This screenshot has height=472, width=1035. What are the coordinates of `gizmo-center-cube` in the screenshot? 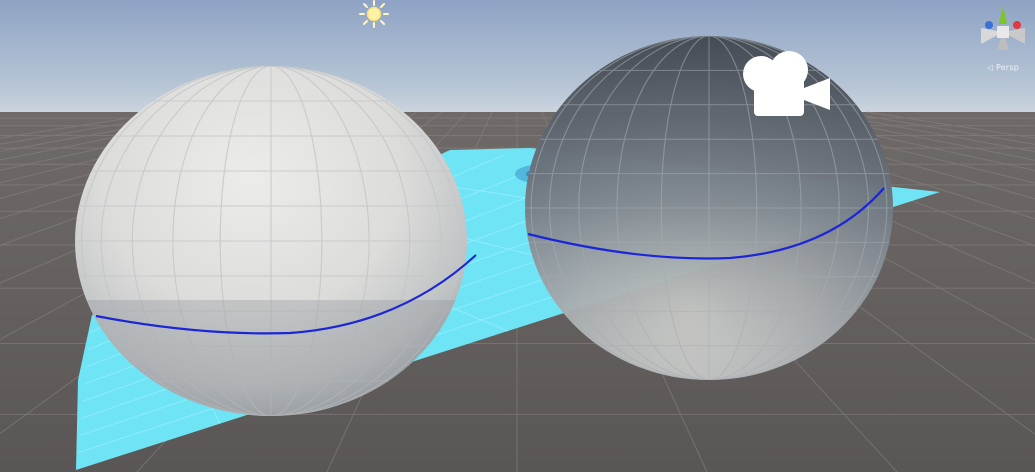 It's located at (1003, 32).